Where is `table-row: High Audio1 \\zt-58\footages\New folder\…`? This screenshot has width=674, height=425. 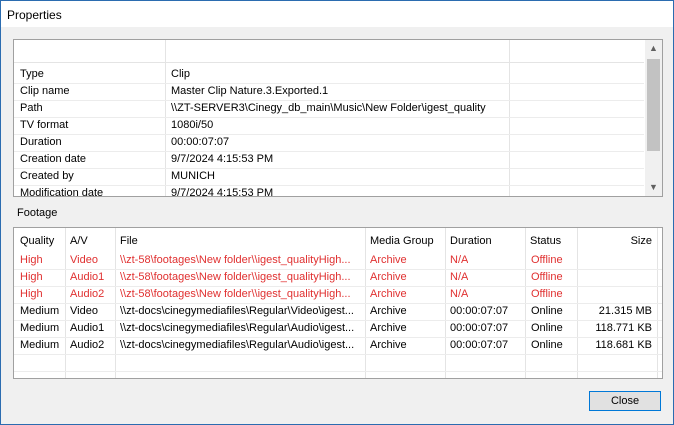 table-row: High Audio1 \\zt-58\footages\New folder\… is located at coordinates (338, 278).